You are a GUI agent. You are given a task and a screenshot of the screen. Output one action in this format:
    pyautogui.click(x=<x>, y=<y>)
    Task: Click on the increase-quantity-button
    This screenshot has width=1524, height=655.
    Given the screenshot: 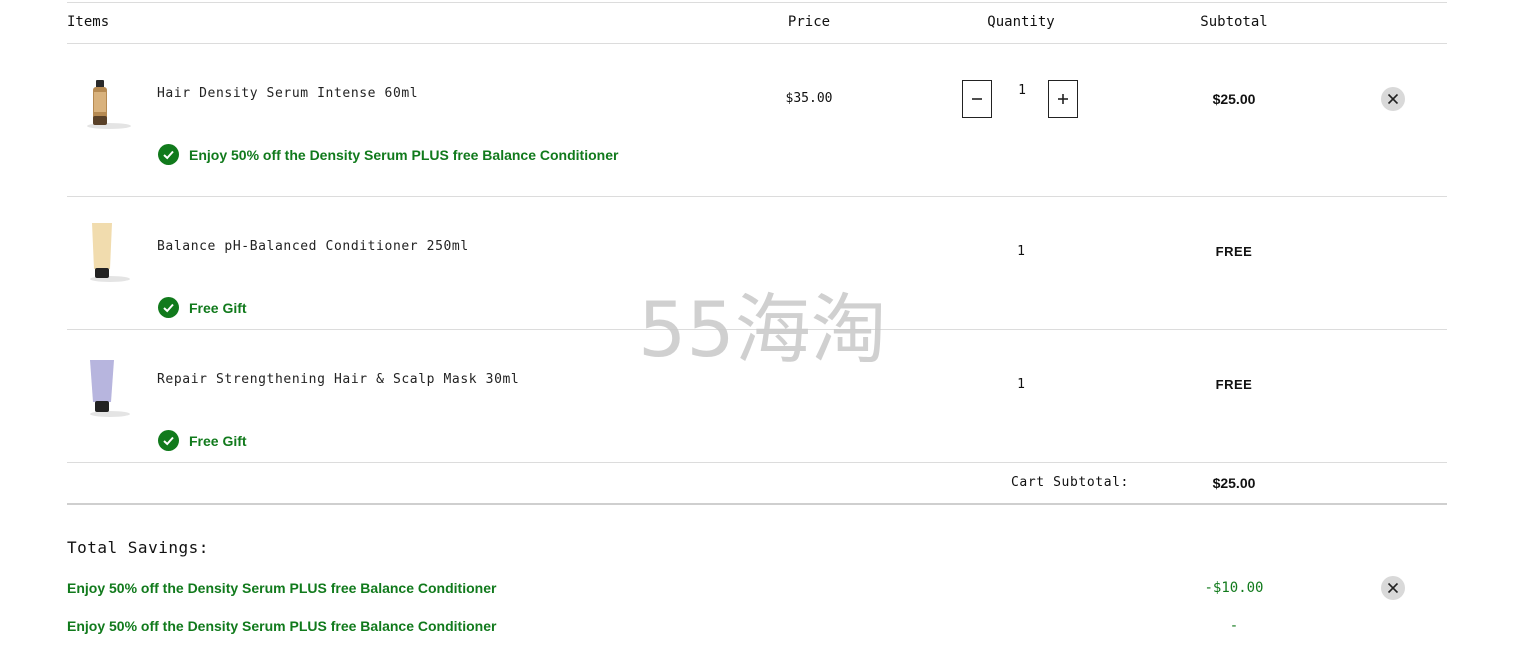 What is the action you would take?
    pyautogui.click(x=1063, y=99)
    